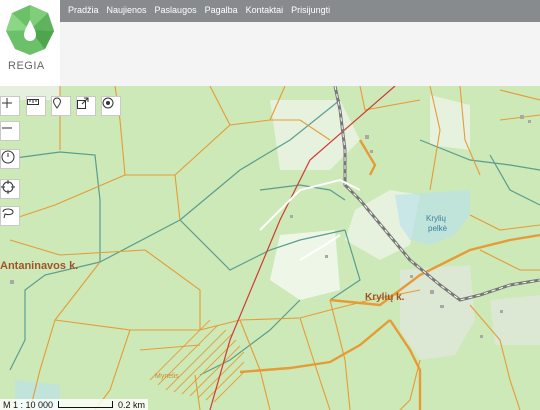 The image size is (540, 410). What do you see at coordinates (83, 10) in the screenshot?
I see `nav-pradzia: Pradžia` at bounding box center [83, 10].